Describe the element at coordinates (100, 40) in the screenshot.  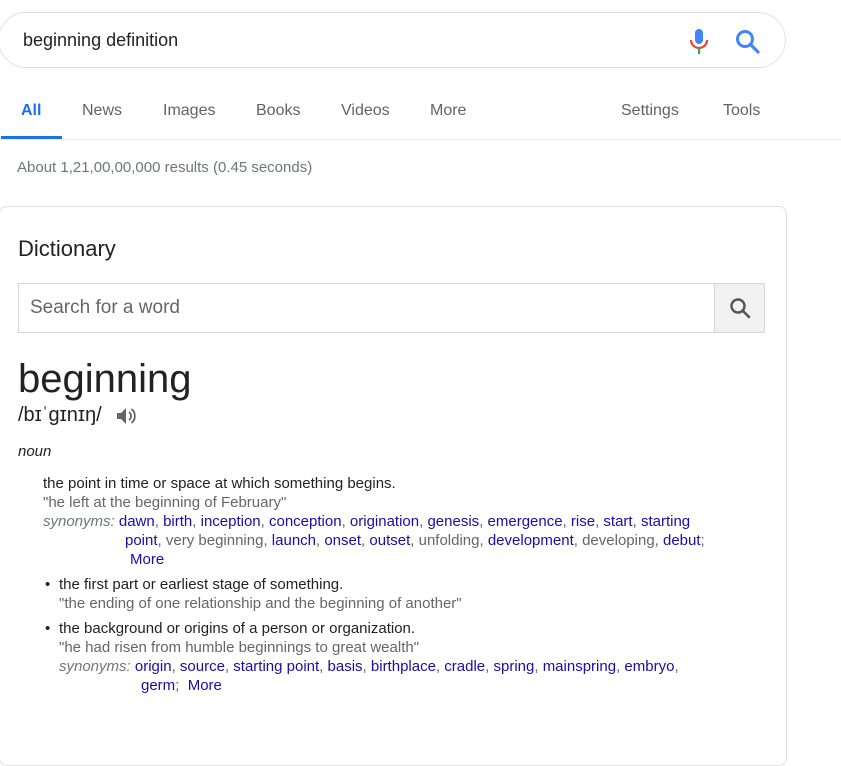
I see `search-query: beginning definition` at that location.